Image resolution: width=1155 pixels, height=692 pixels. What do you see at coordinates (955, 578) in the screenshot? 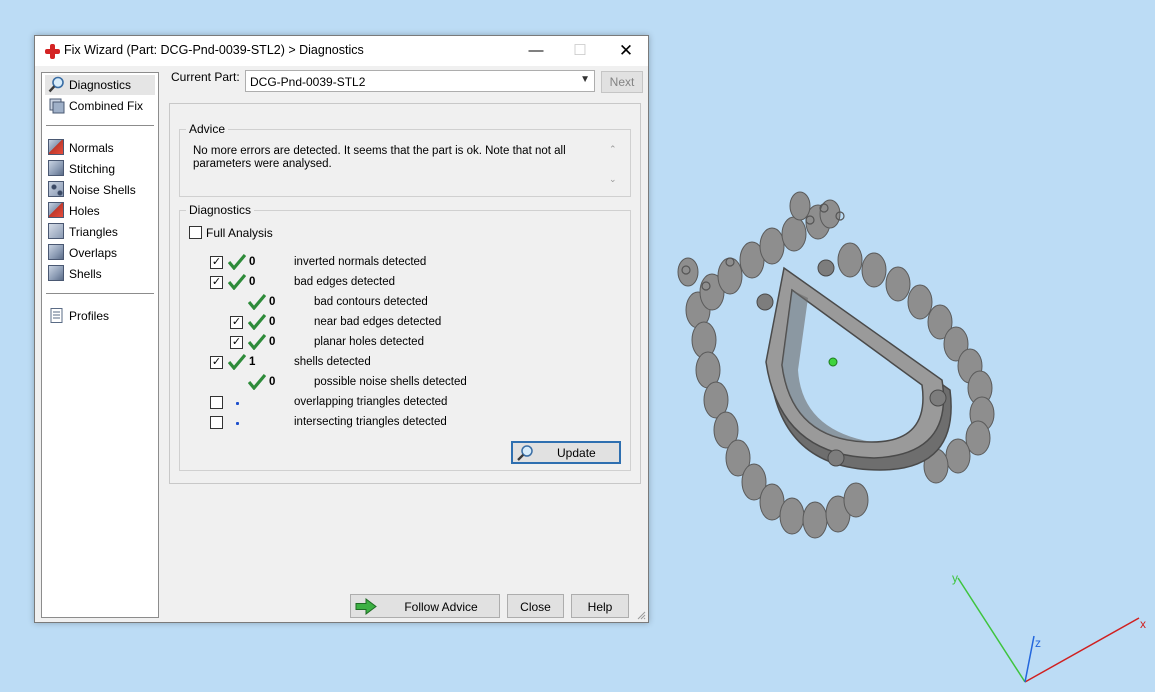
I see `y-axis-label: y` at bounding box center [955, 578].